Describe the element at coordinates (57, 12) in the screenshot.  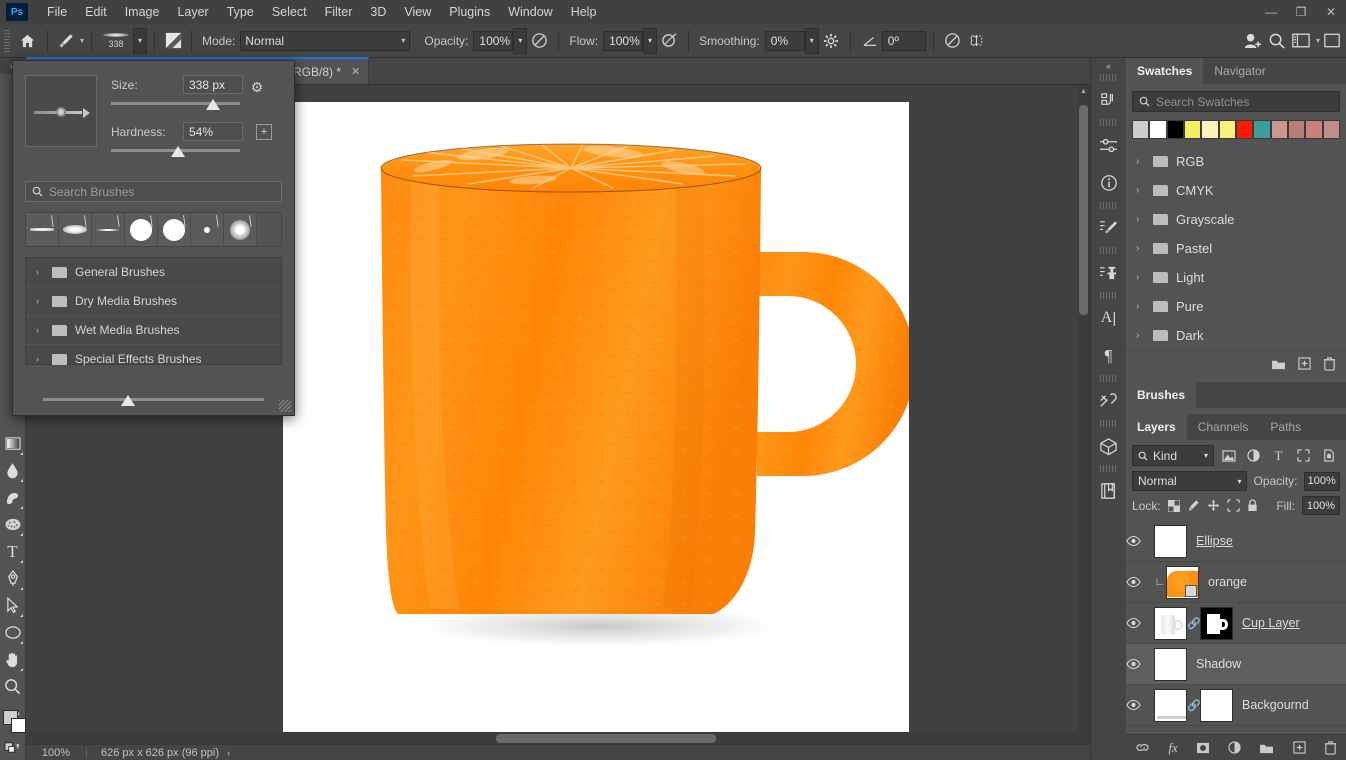
I see `menu-file: File` at that location.